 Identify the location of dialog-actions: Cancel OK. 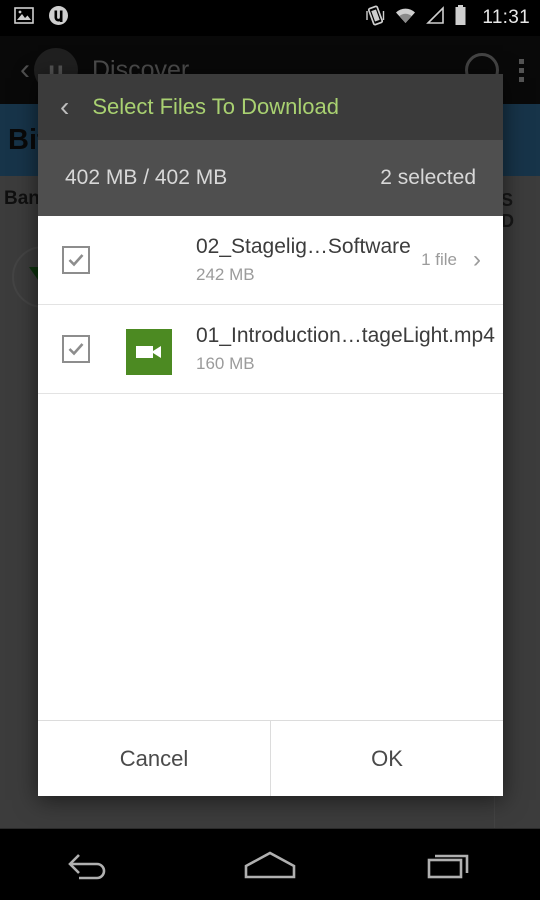
(270, 758).